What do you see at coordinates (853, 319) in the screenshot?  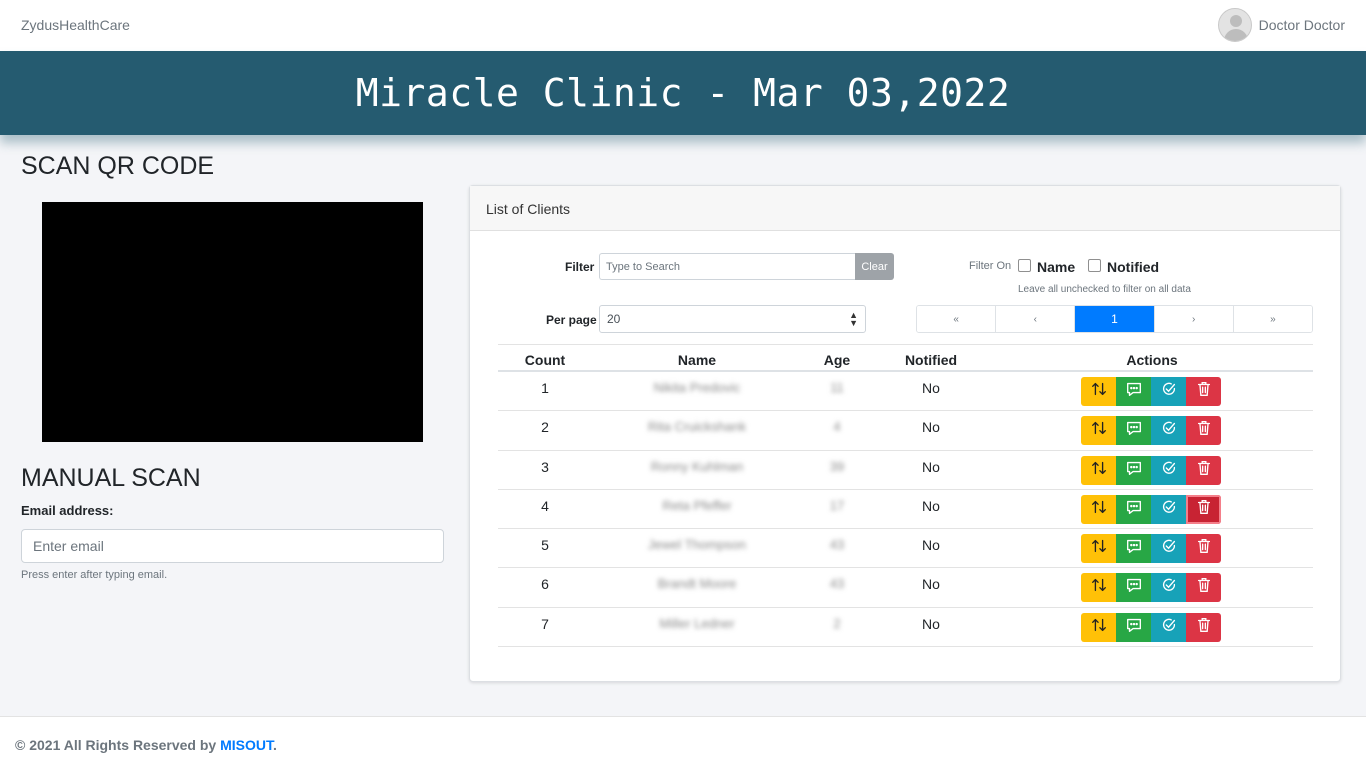 I see `select-caret-icon: ▲ ▼` at bounding box center [853, 319].